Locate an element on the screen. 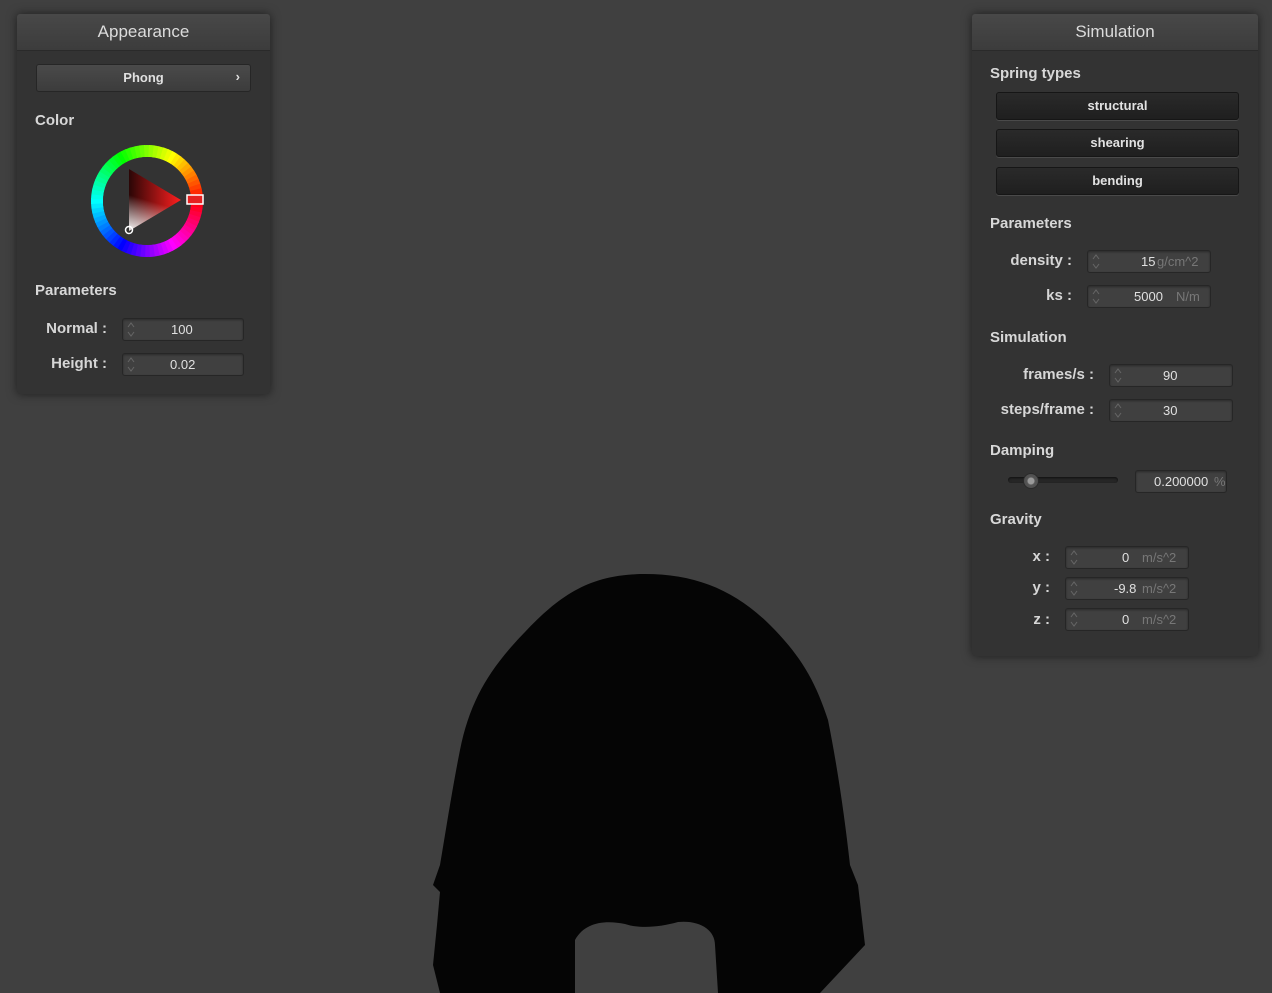 This screenshot has width=1272, height=993. gravity-label: Gravity is located at coordinates (1016, 519).